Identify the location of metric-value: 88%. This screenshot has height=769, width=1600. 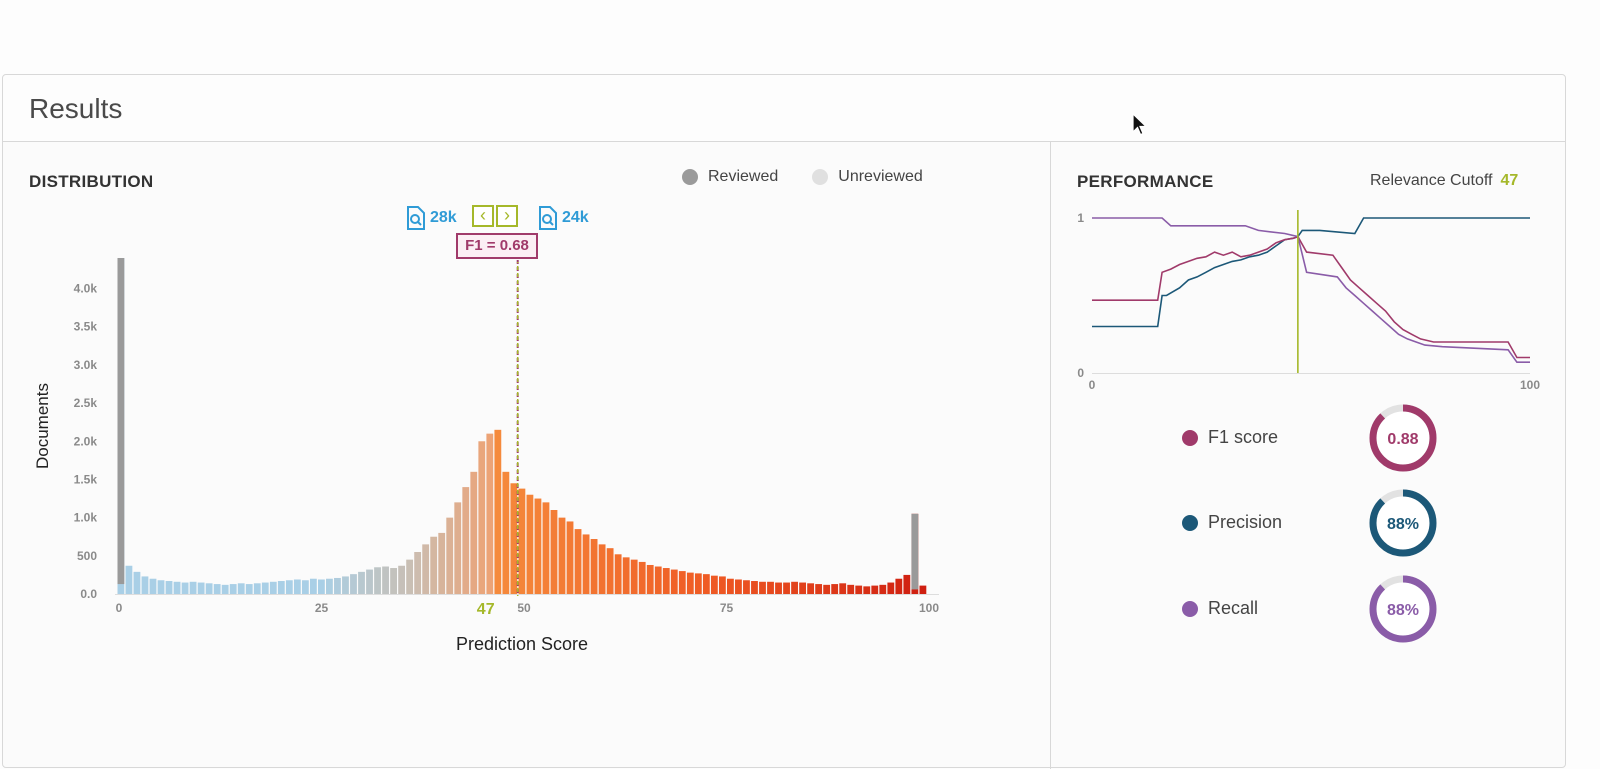
(1403, 610).